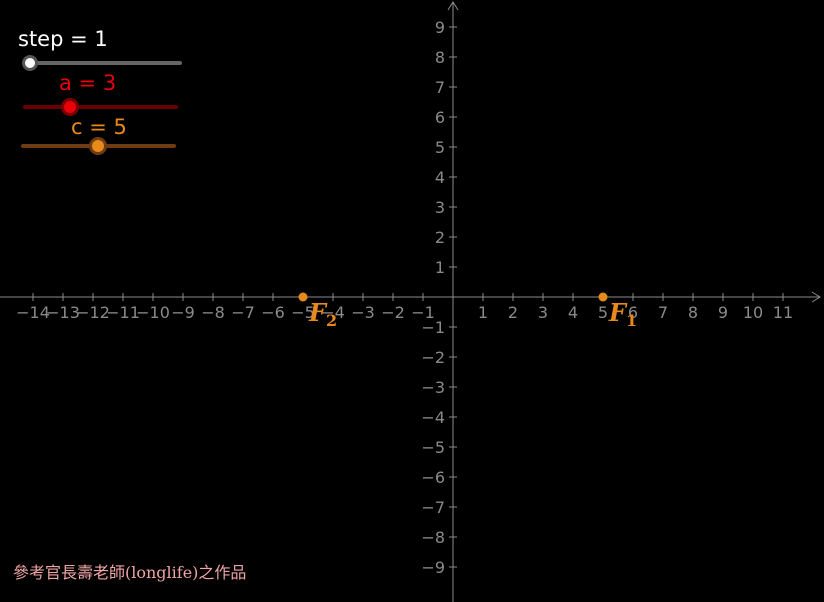 This screenshot has height=602, width=824. Describe the element at coordinates (603, 297) in the screenshot. I see `point-f1` at that location.